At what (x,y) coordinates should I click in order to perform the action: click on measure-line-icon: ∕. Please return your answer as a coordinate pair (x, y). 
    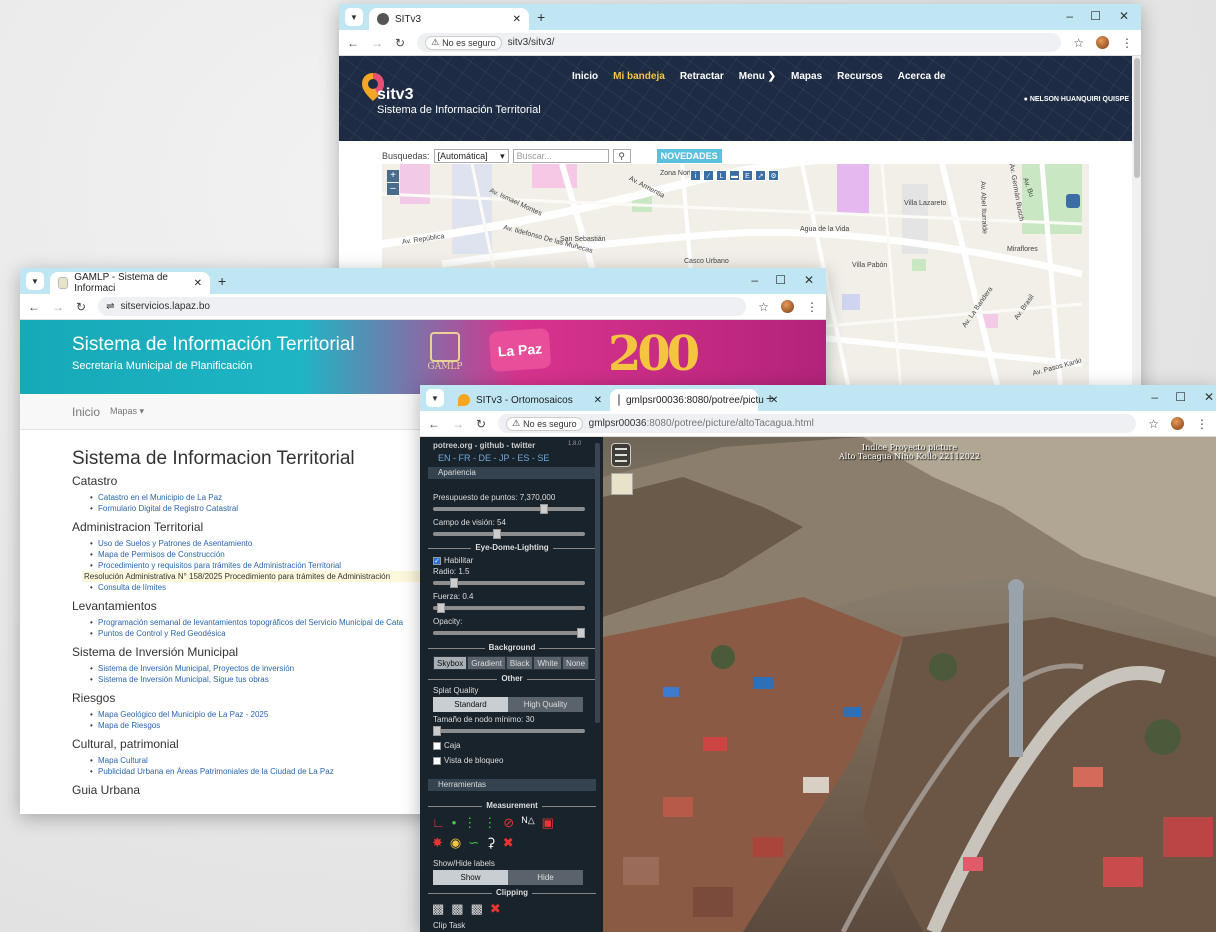
    Looking at the image, I should click on (708, 175).